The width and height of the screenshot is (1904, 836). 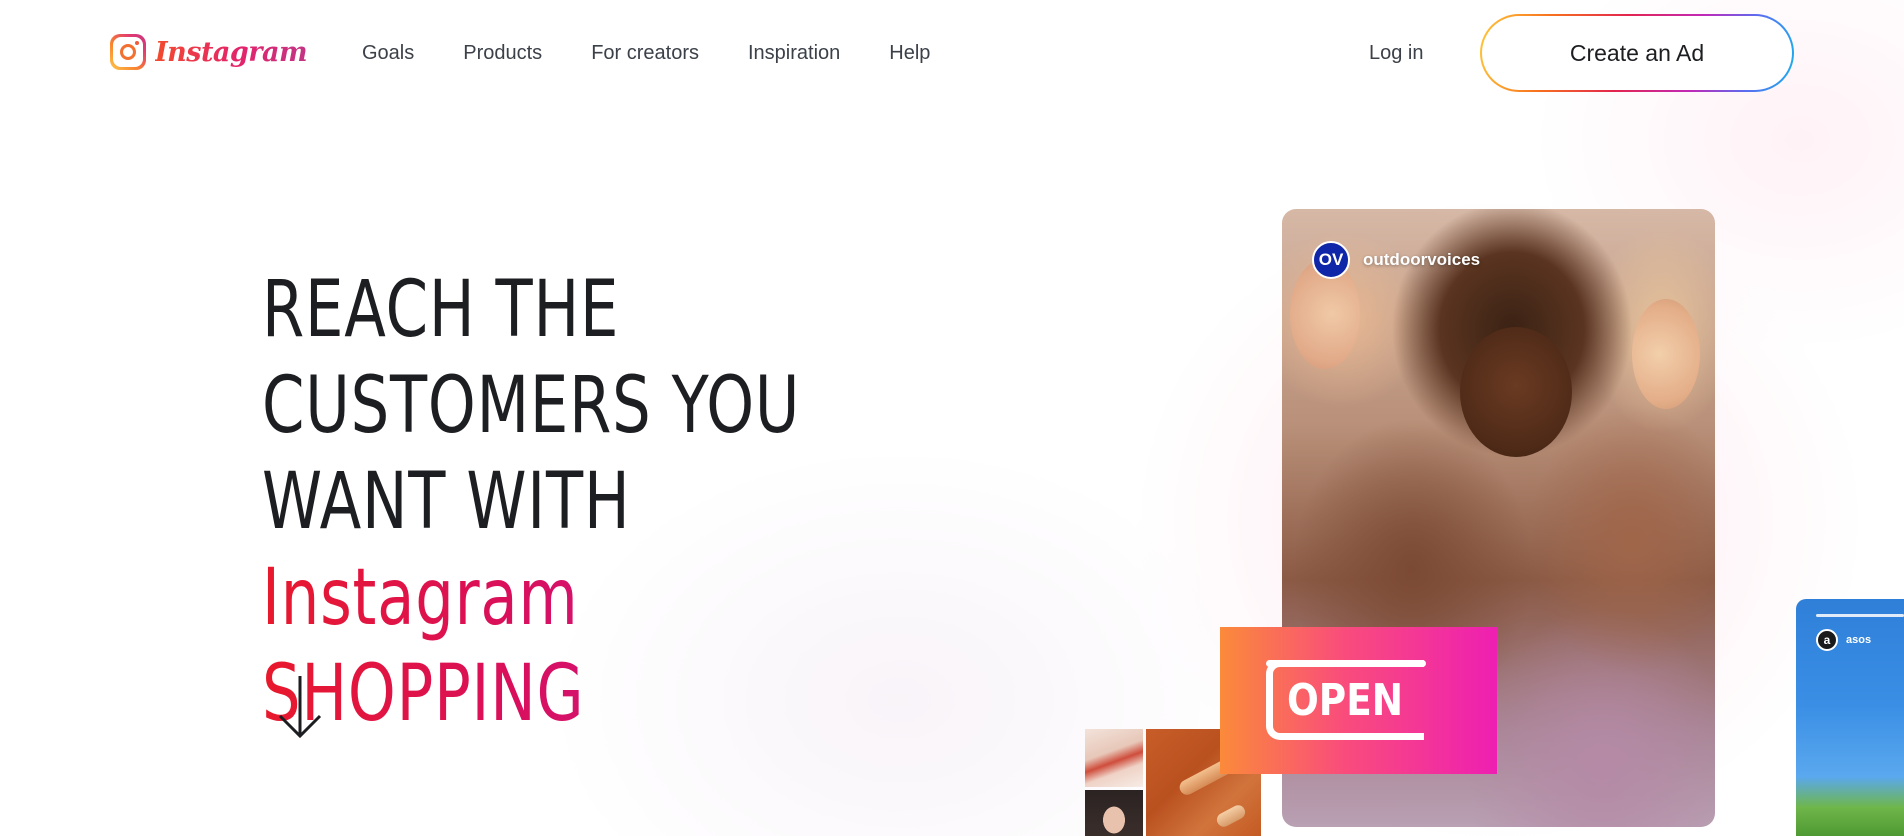 I want to click on create-ad-button: Create an Ad, so click(x=1637, y=53).